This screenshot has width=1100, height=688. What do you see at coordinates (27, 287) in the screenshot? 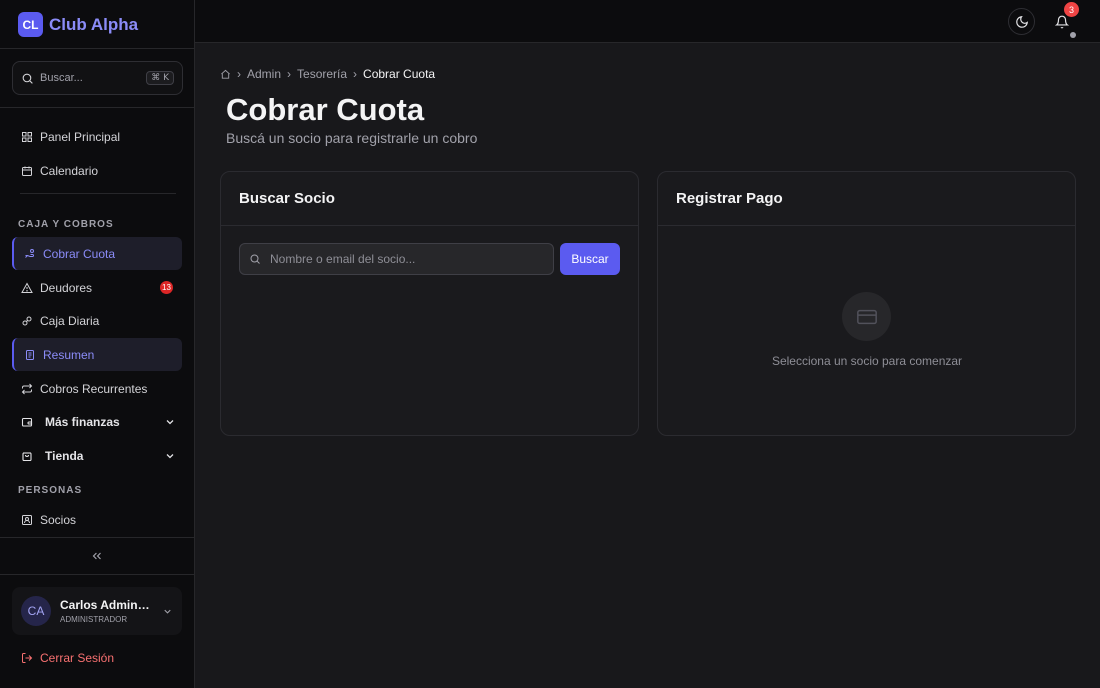
I see `warning-icon` at bounding box center [27, 287].